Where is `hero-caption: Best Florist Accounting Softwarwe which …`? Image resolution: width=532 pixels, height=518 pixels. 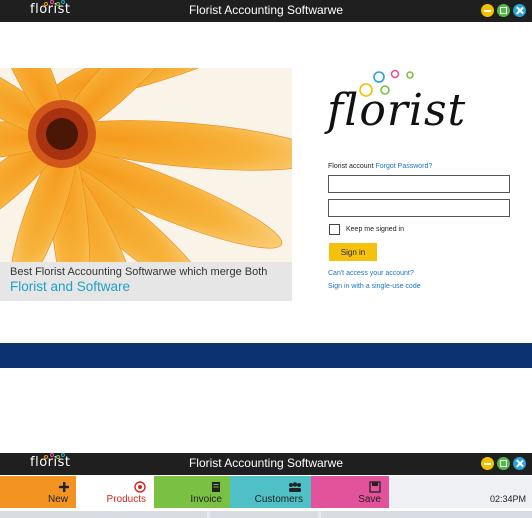 hero-caption: Best Florist Accounting Softwarwe which … is located at coordinates (146, 281).